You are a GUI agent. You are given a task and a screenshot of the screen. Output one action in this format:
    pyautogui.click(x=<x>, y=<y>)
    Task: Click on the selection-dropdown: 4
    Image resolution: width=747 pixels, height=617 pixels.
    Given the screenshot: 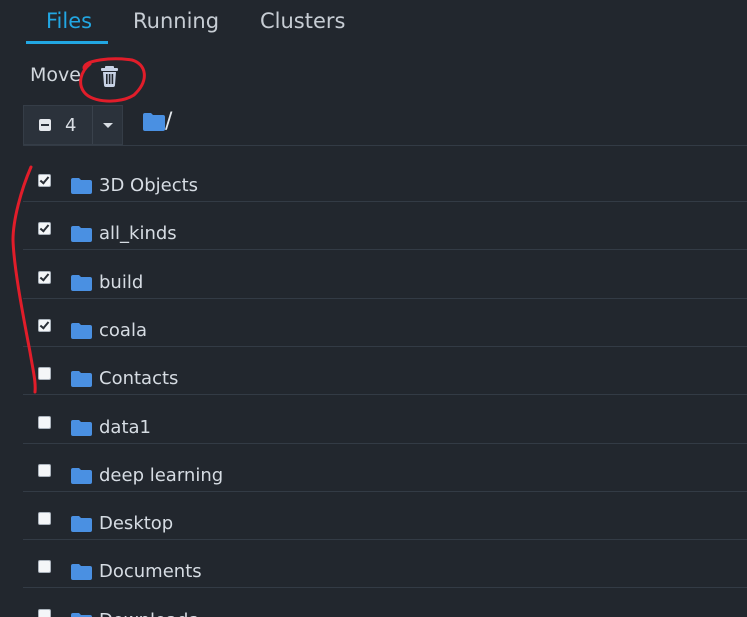 What is the action you would take?
    pyautogui.click(x=73, y=125)
    